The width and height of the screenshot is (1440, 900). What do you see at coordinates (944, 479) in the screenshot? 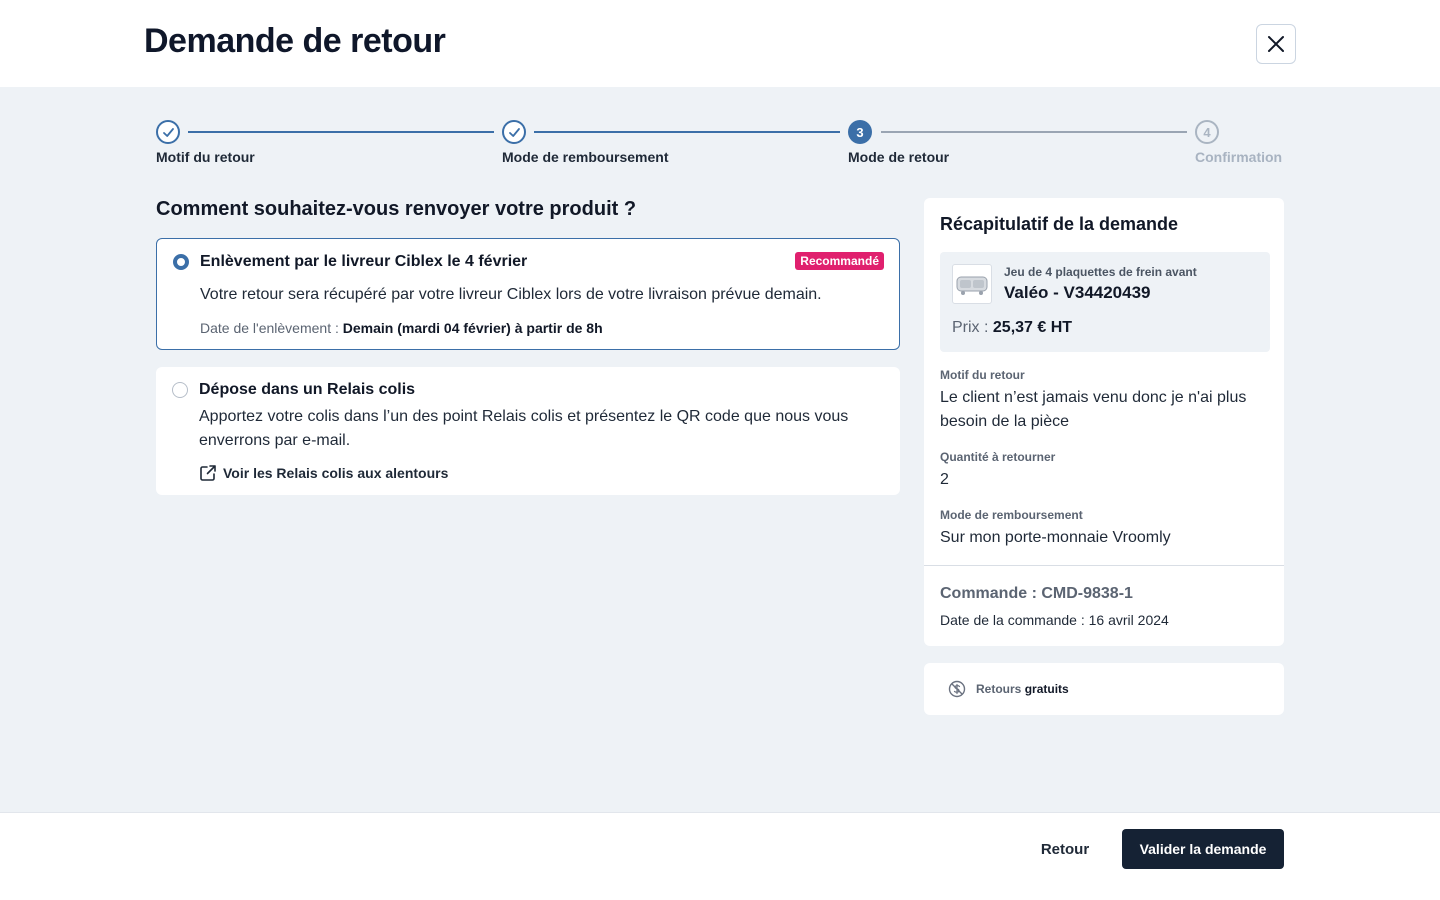
I see `quantity-value: 2` at bounding box center [944, 479].